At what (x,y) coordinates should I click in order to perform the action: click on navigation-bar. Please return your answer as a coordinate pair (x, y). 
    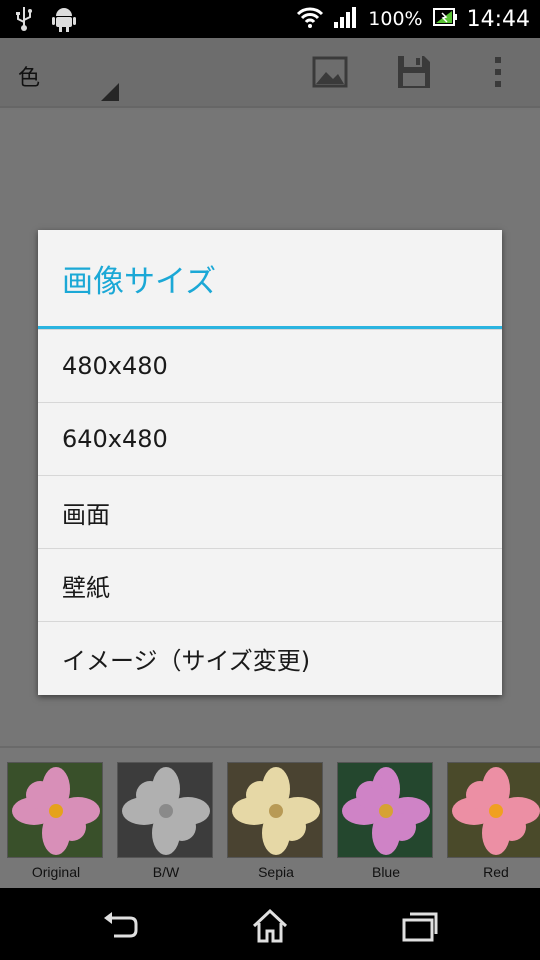
    Looking at the image, I should click on (270, 924).